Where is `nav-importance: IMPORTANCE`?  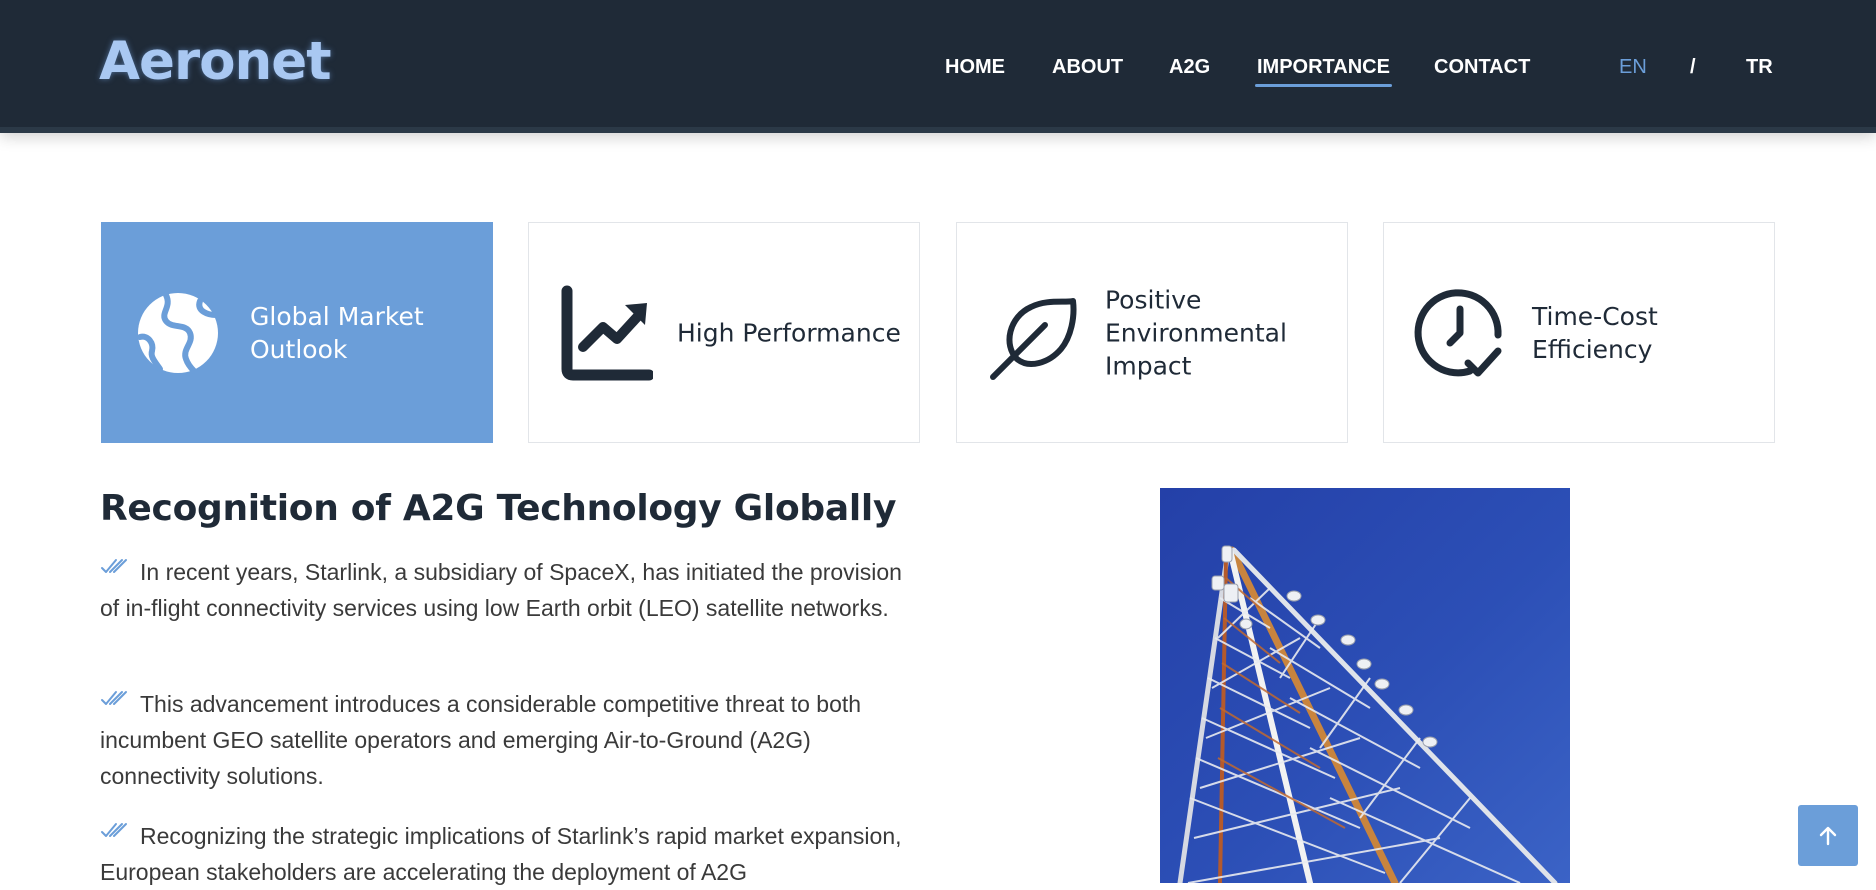
nav-importance: IMPORTANCE is located at coordinates (1323, 70).